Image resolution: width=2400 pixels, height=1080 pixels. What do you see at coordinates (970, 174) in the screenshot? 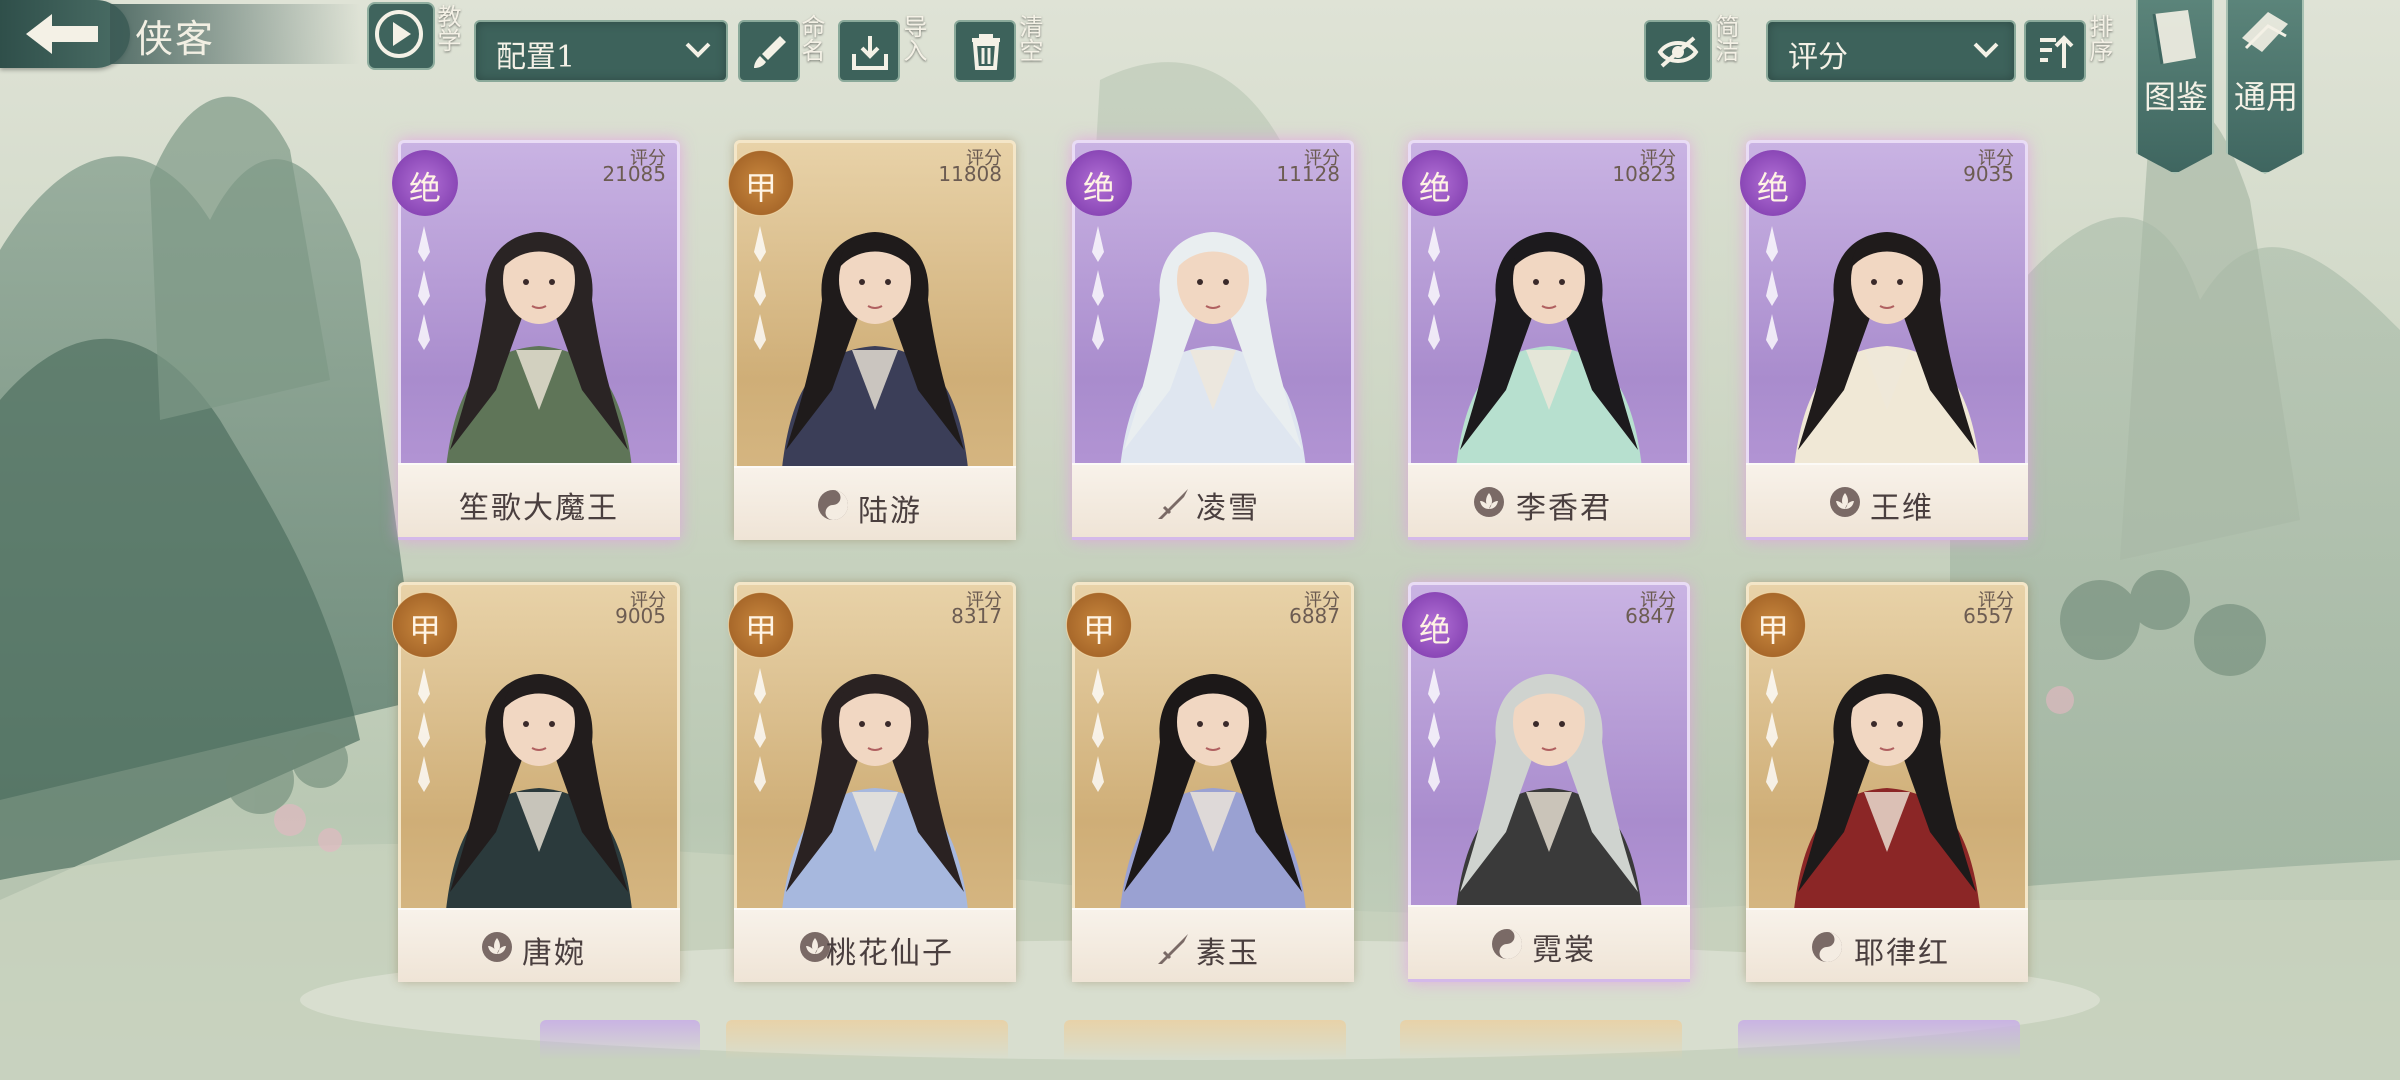
I see `score-value: 11808` at bounding box center [970, 174].